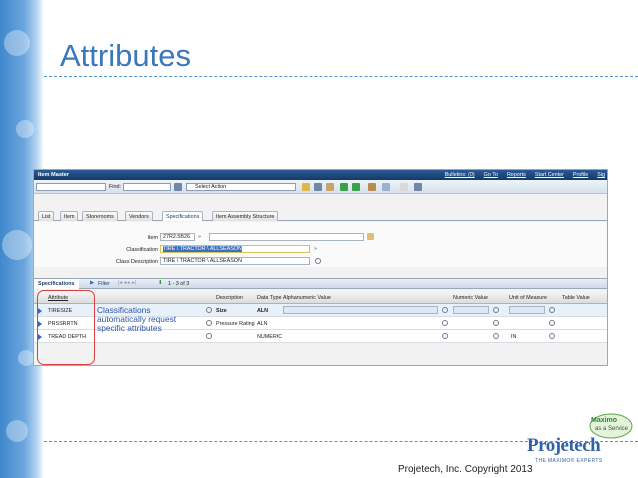 Image resolution: width=638 pixels, height=478 pixels. Describe the element at coordinates (330, 187) in the screenshot. I see `edit-icon` at that location.